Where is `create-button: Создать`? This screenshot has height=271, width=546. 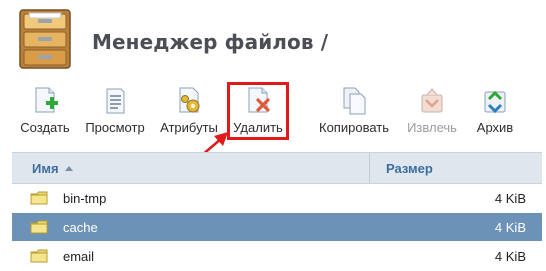 create-button: Создать is located at coordinates (45, 112).